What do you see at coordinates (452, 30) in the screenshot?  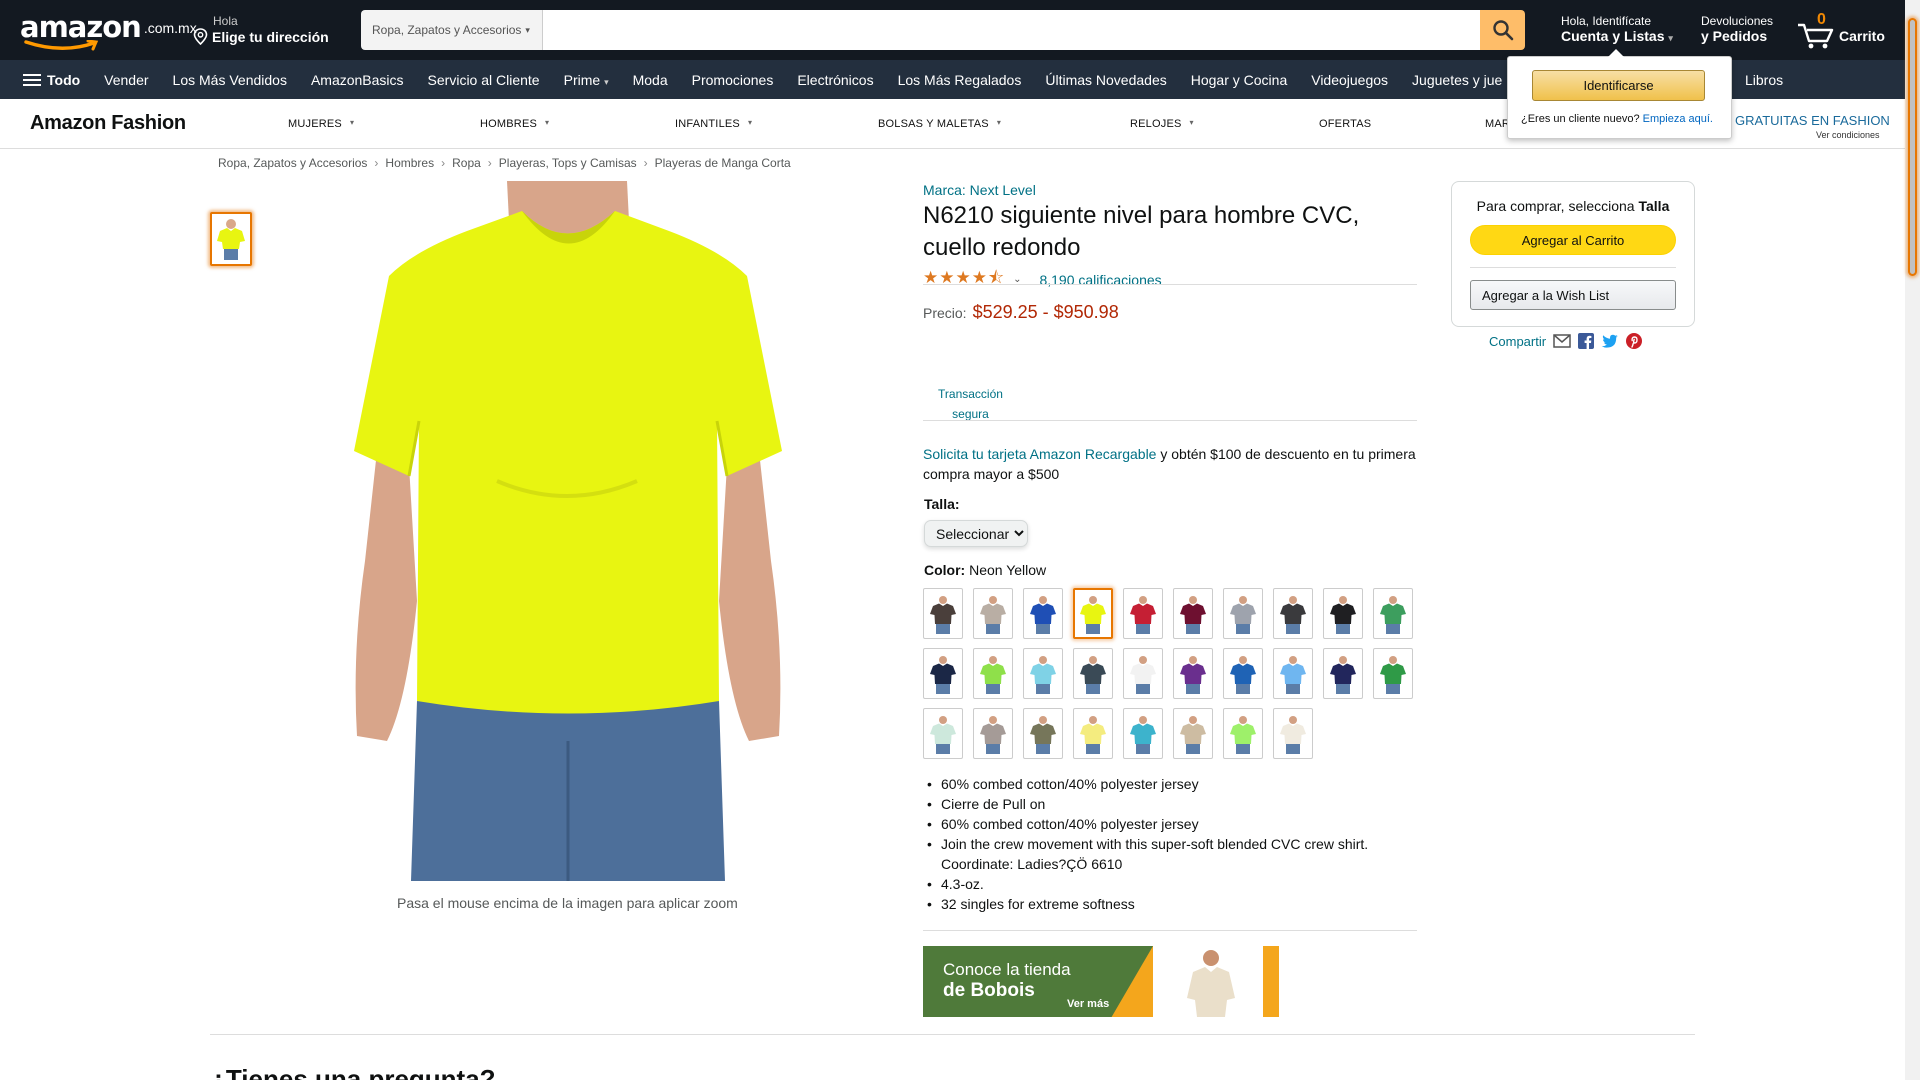 I see `search-category-dropdown: Ropa, Zapatos y Accesorios ▾` at bounding box center [452, 30].